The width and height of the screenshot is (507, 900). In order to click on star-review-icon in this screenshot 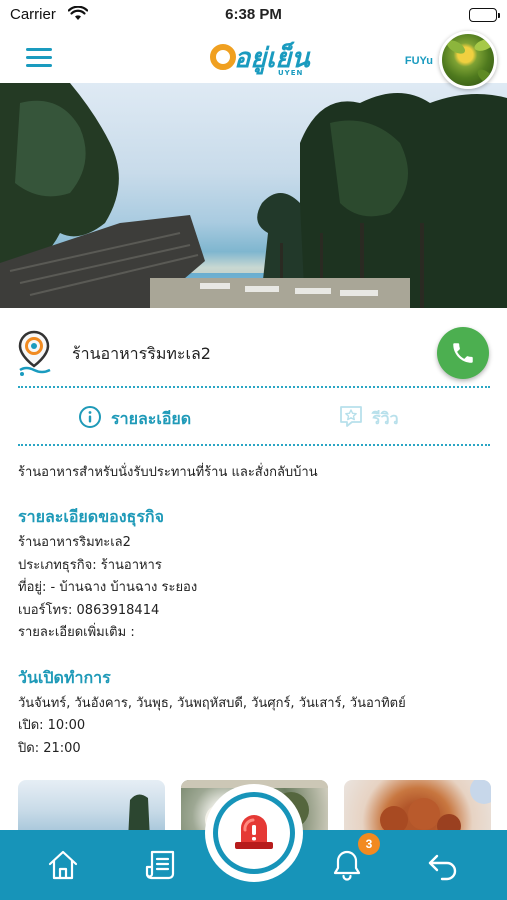, I will do `click(351, 419)`.